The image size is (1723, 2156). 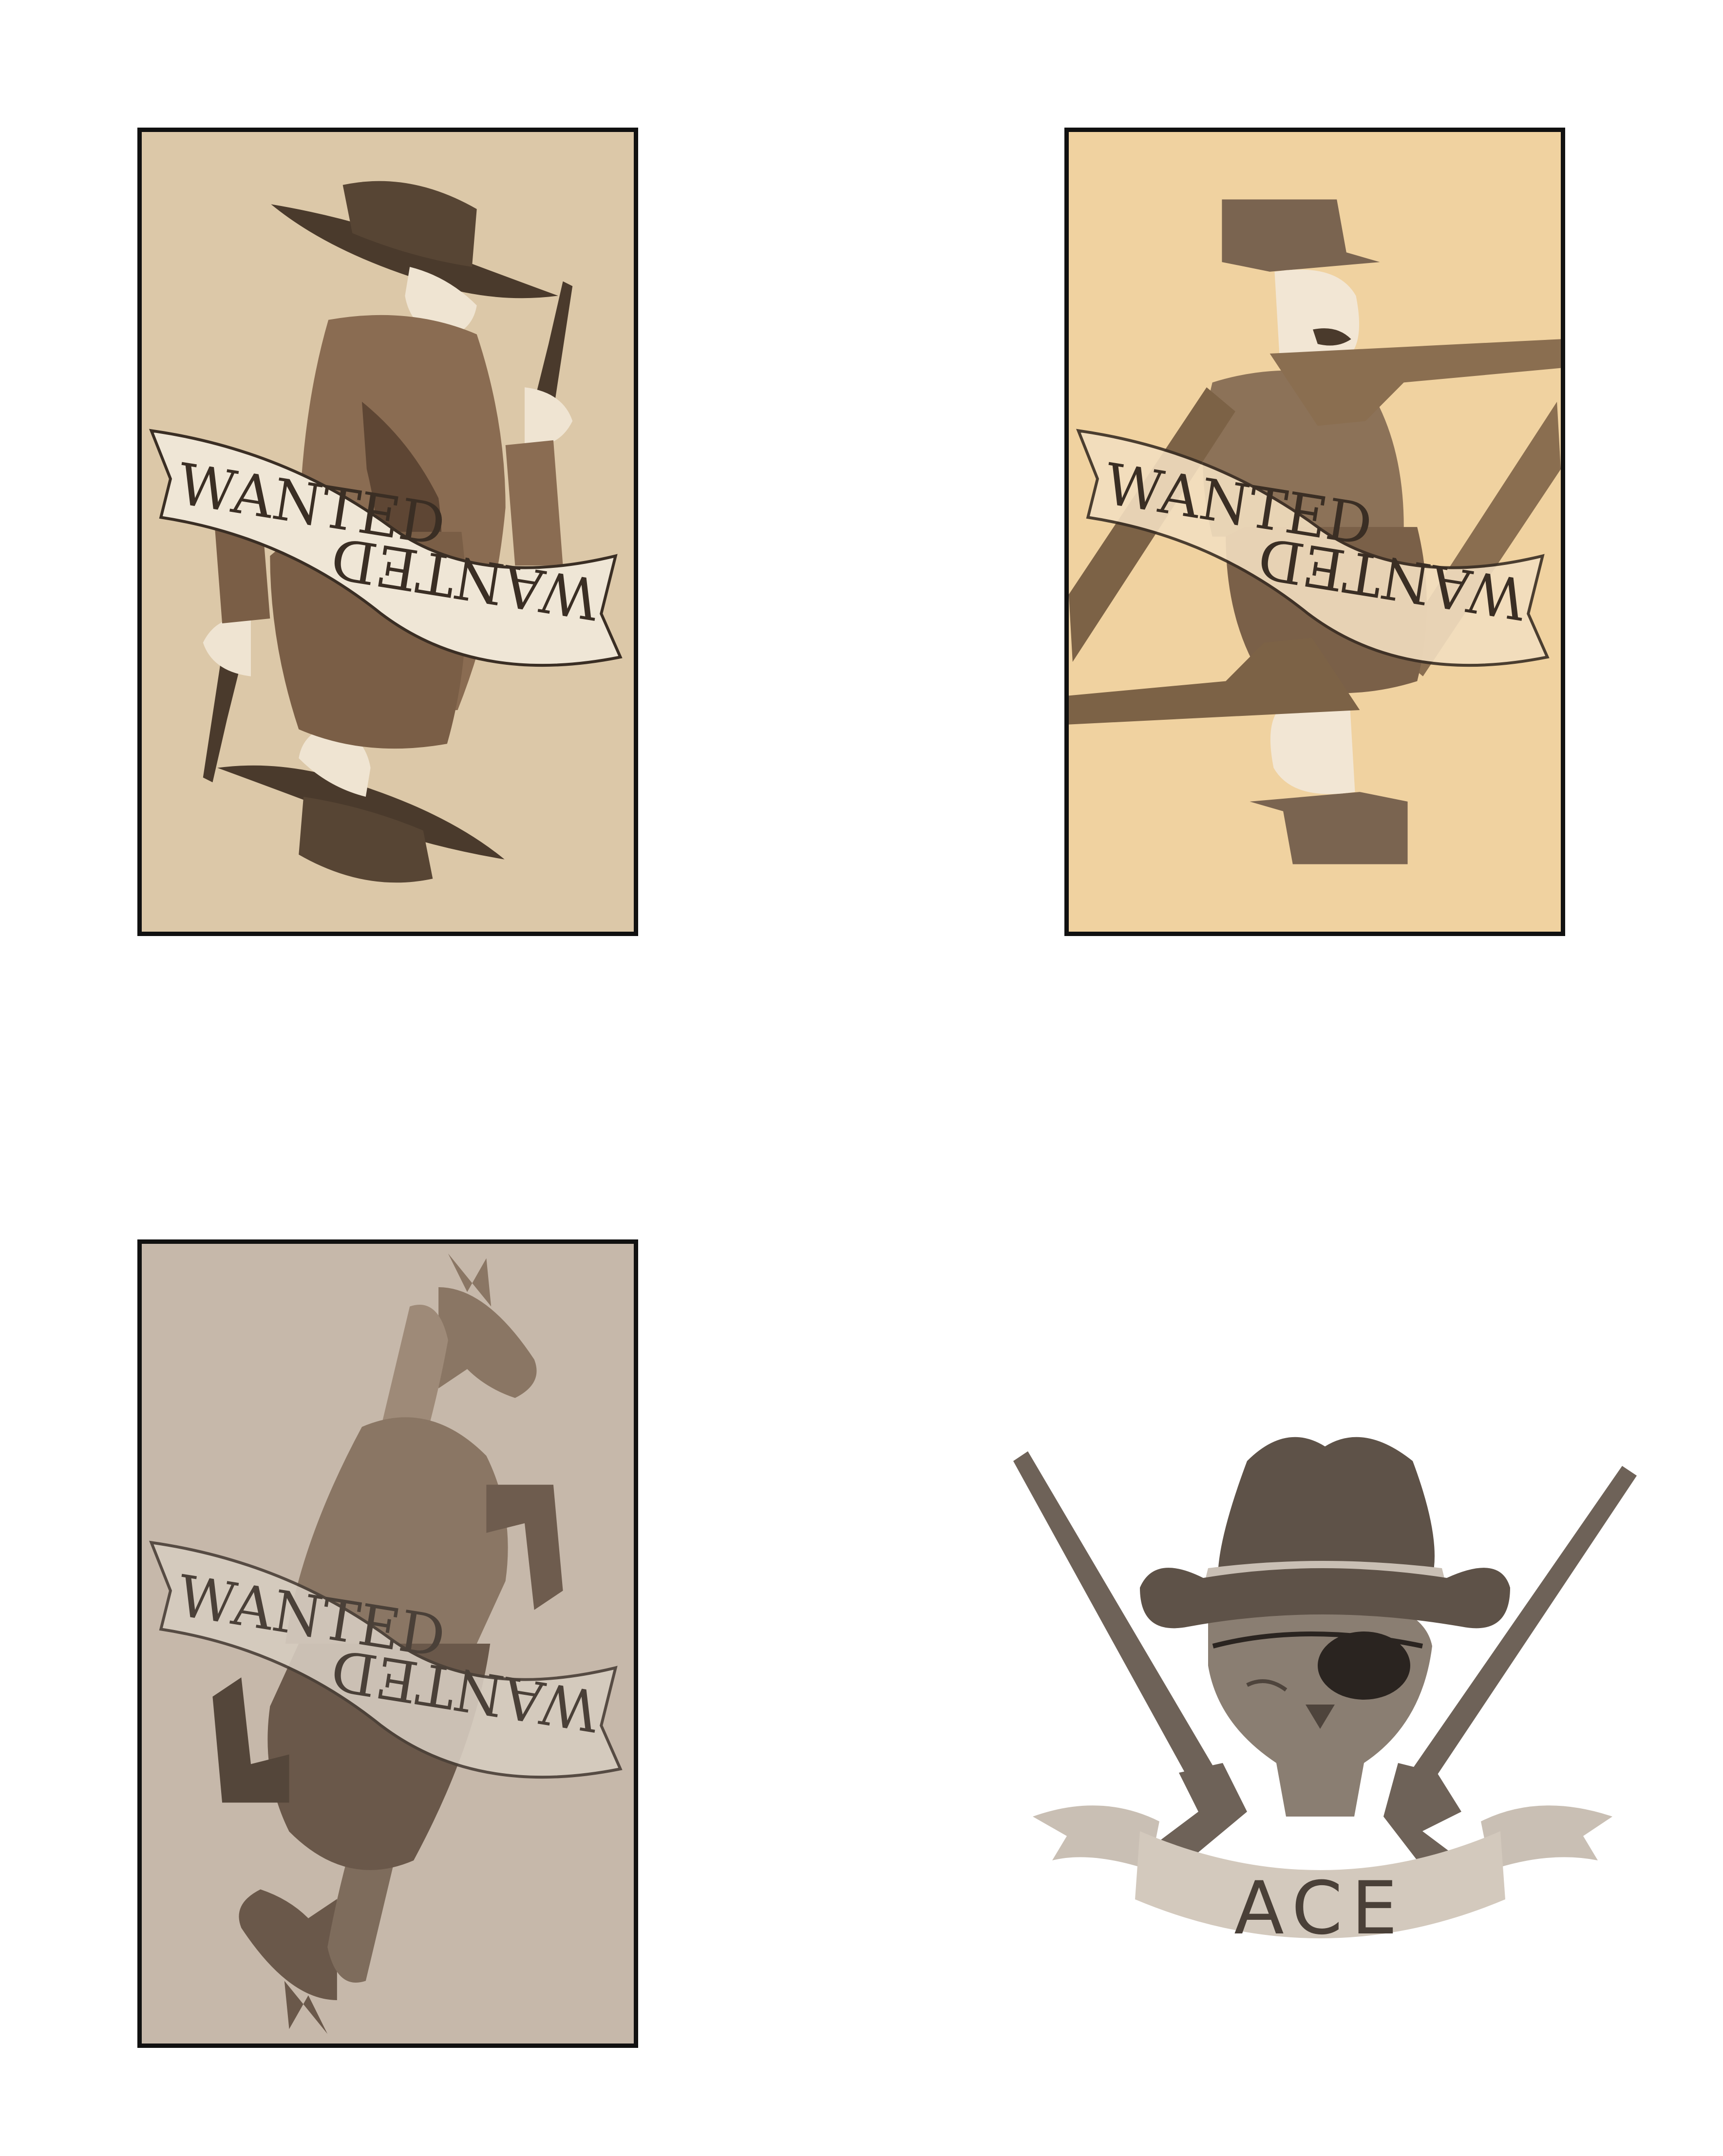 I want to click on cowboy-hat-icon, so click(x=1325, y=1533).